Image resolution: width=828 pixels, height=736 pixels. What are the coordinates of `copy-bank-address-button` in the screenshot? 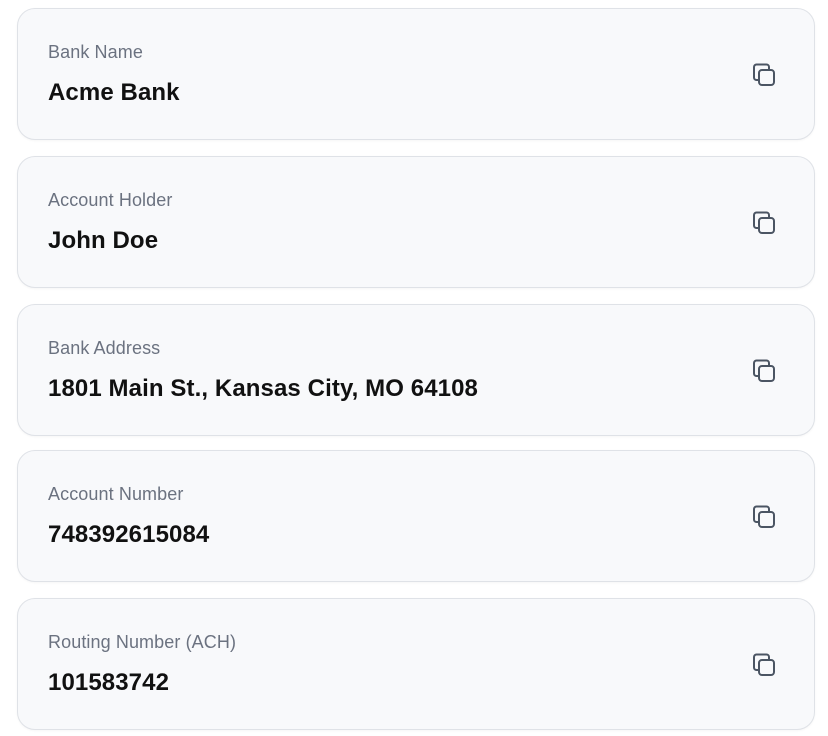 It's located at (764, 371).